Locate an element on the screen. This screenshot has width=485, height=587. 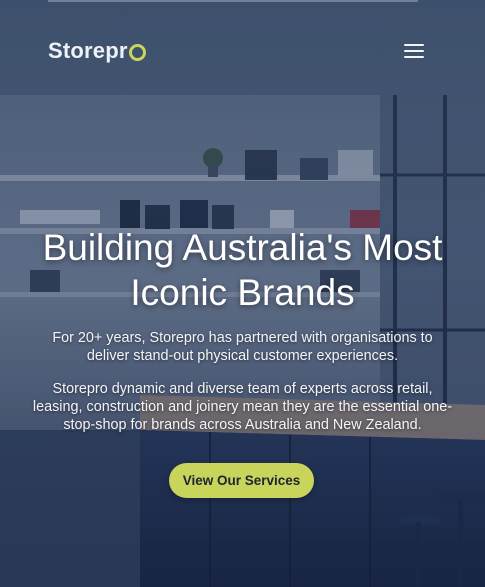
storepro-logo: Storepr is located at coordinates (97, 51).